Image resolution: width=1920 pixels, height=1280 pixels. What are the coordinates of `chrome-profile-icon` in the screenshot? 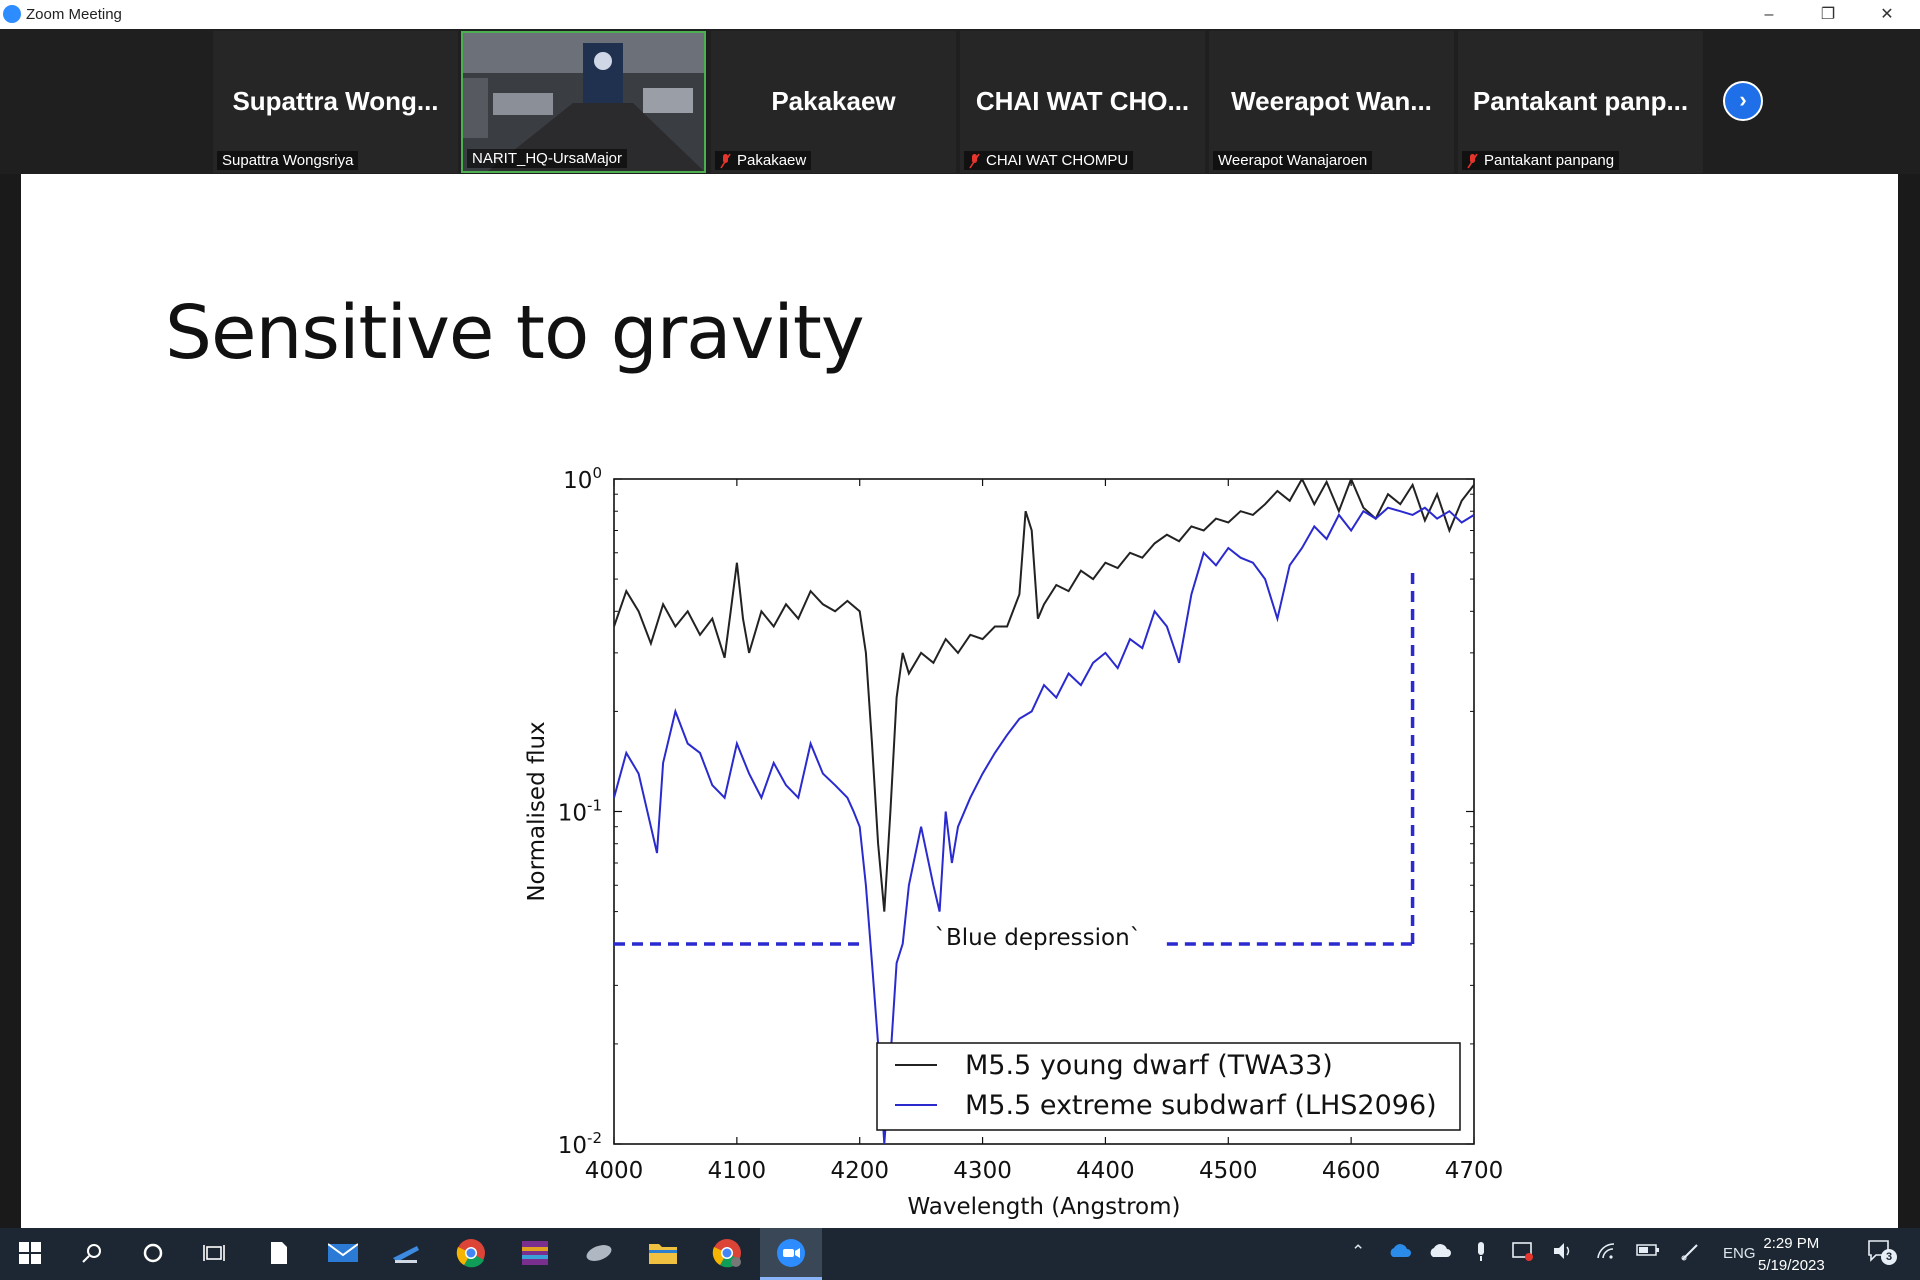 It's located at (727, 1253).